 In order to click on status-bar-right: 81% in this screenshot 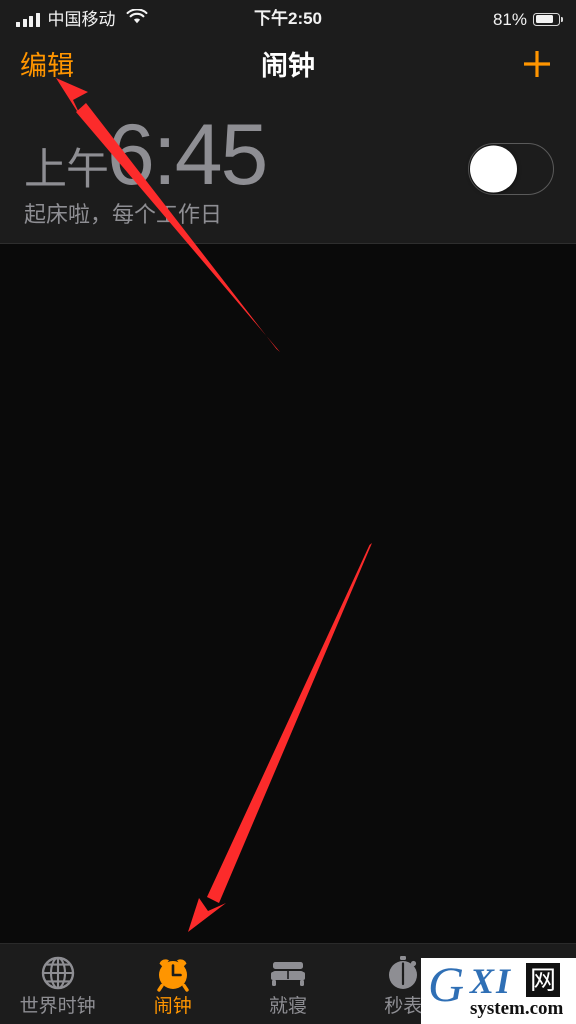, I will do `click(425, 19)`.